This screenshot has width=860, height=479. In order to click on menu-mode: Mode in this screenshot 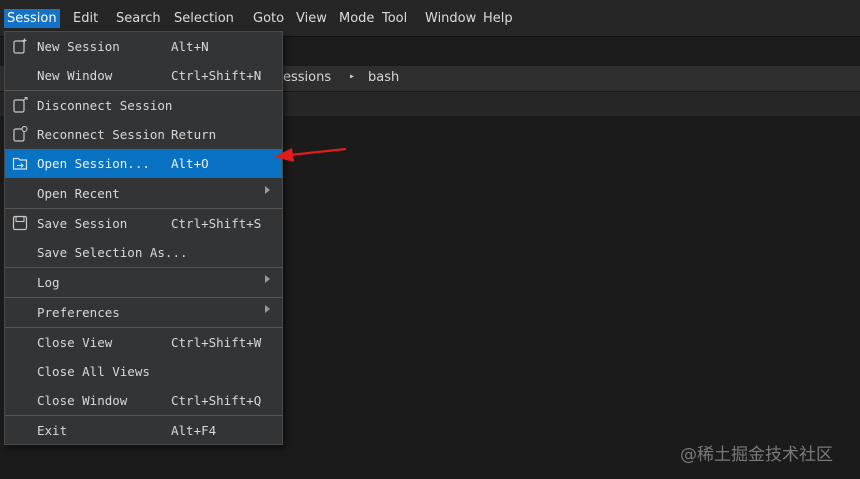, I will do `click(356, 18)`.